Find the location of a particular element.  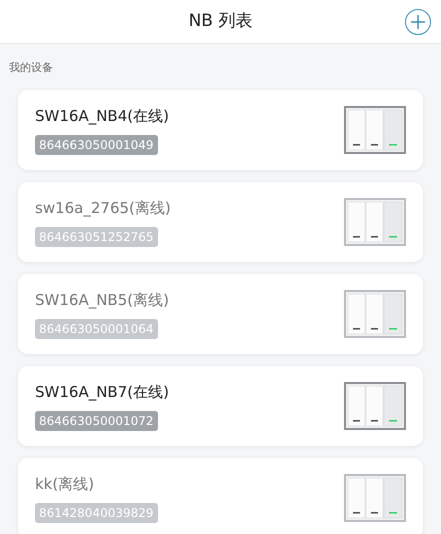

device-card: SW16A_NB4(在线) 864663050001049 is located at coordinates (220, 130).